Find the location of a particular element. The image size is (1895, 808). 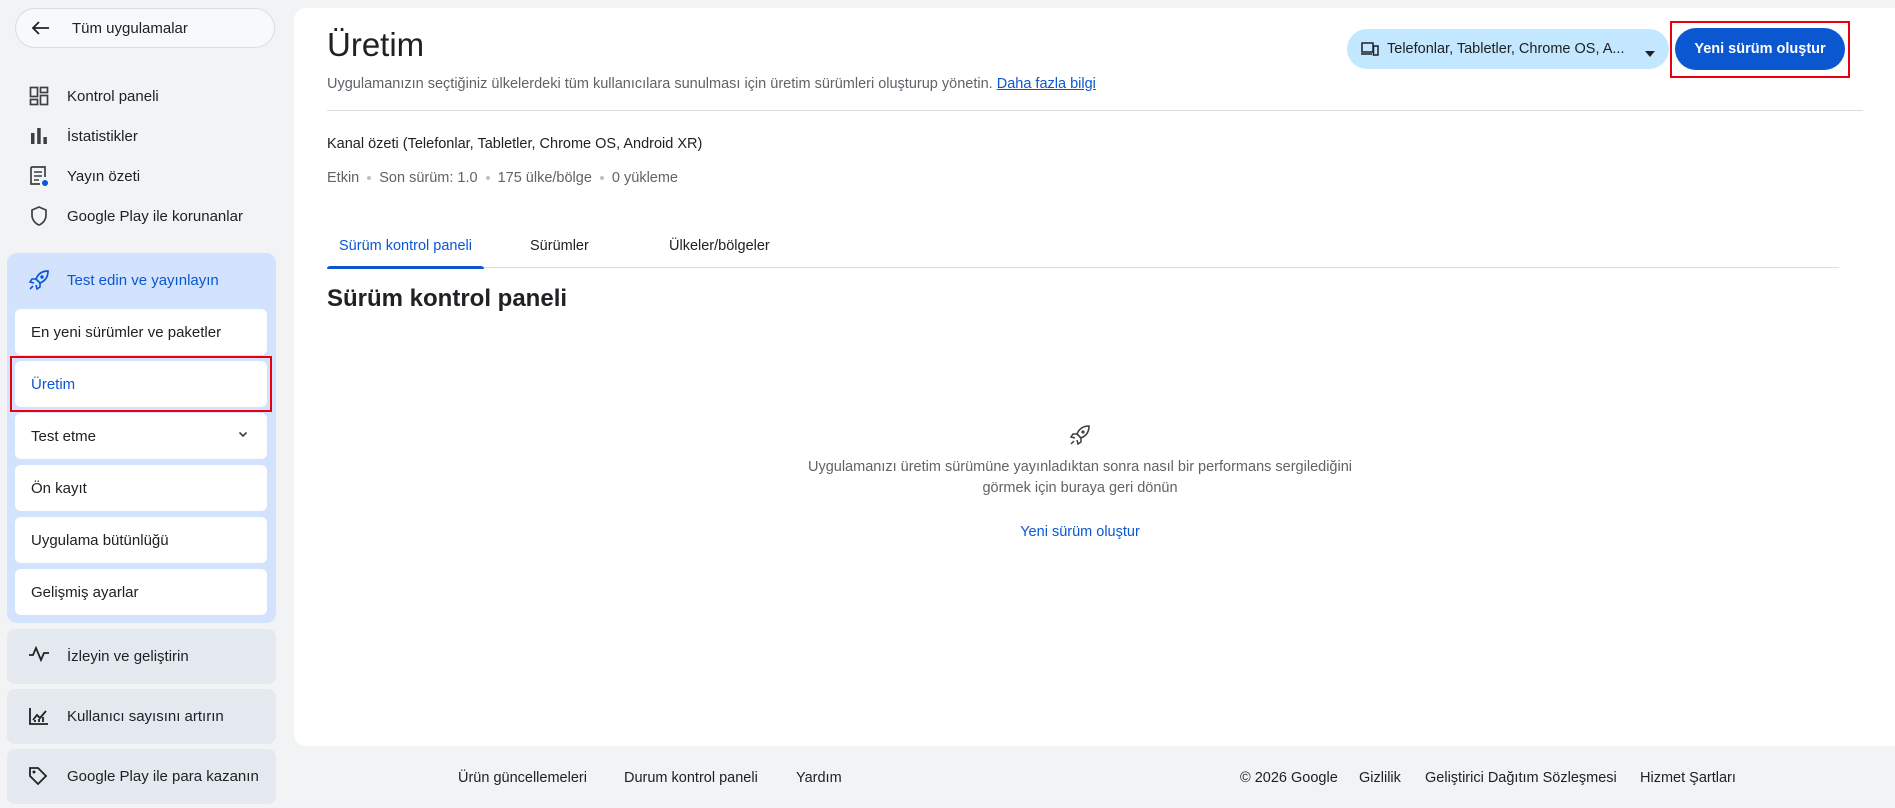

sidebar-item-label: Test etme is located at coordinates (64, 436).